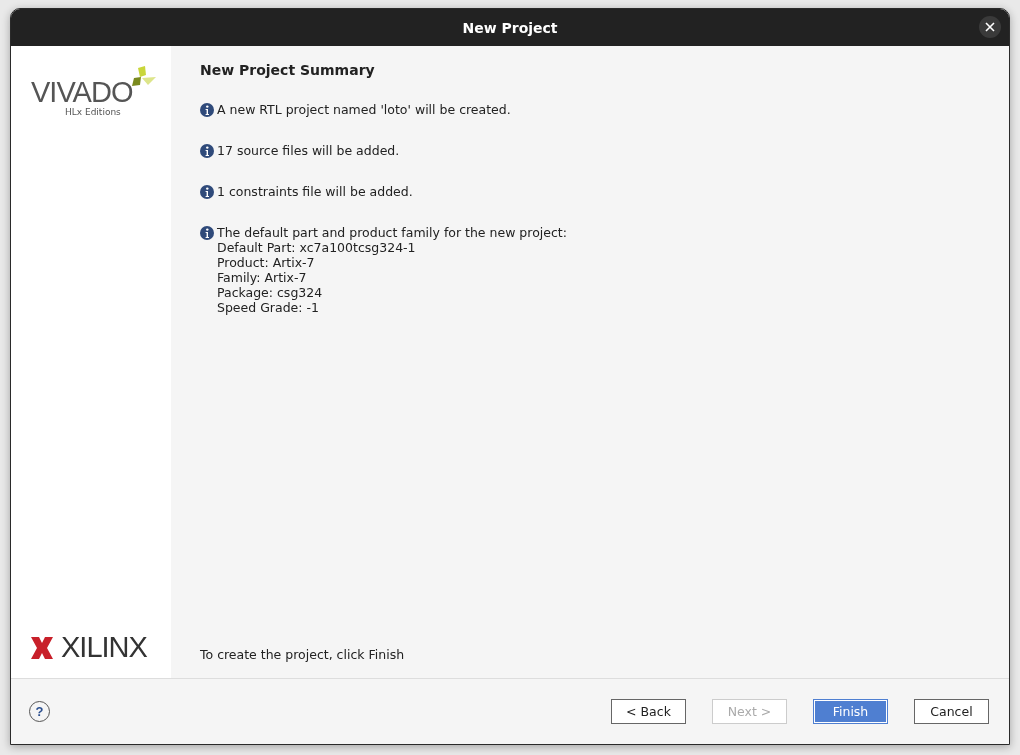 The image size is (1020, 755). Describe the element at coordinates (317, 247) in the screenshot. I see `info-message: Default Part: xc7a100tcsg324-1` at that location.